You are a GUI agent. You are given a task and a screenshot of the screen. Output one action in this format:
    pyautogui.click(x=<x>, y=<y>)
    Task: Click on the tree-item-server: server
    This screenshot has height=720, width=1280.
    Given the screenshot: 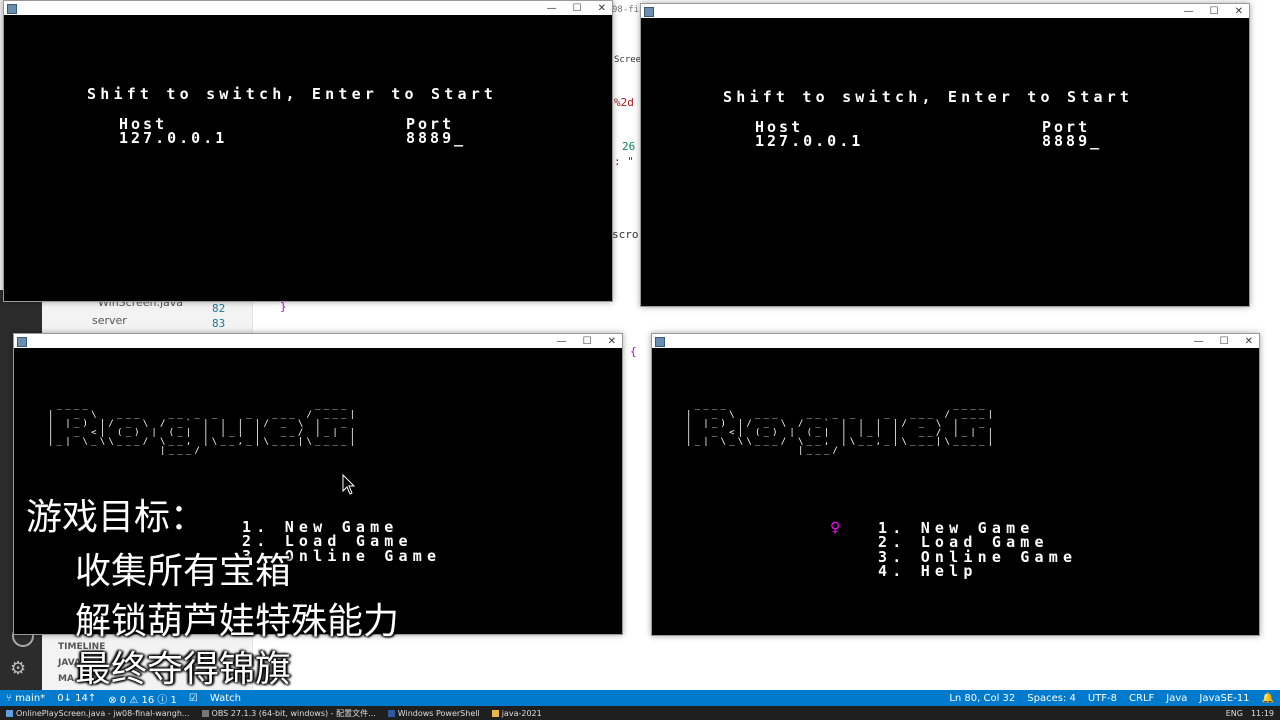 What is the action you would take?
    pyautogui.click(x=109, y=320)
    